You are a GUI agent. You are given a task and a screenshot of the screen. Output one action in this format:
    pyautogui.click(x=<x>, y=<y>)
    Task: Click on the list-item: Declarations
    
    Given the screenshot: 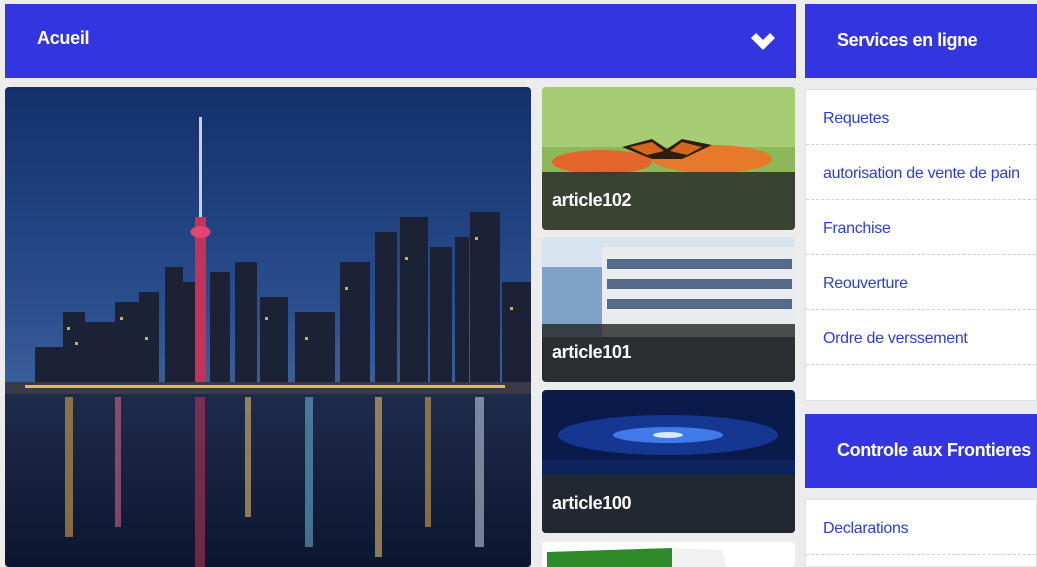 What is the action you would take?
    pyautogui.click(x=921, y=527)
    